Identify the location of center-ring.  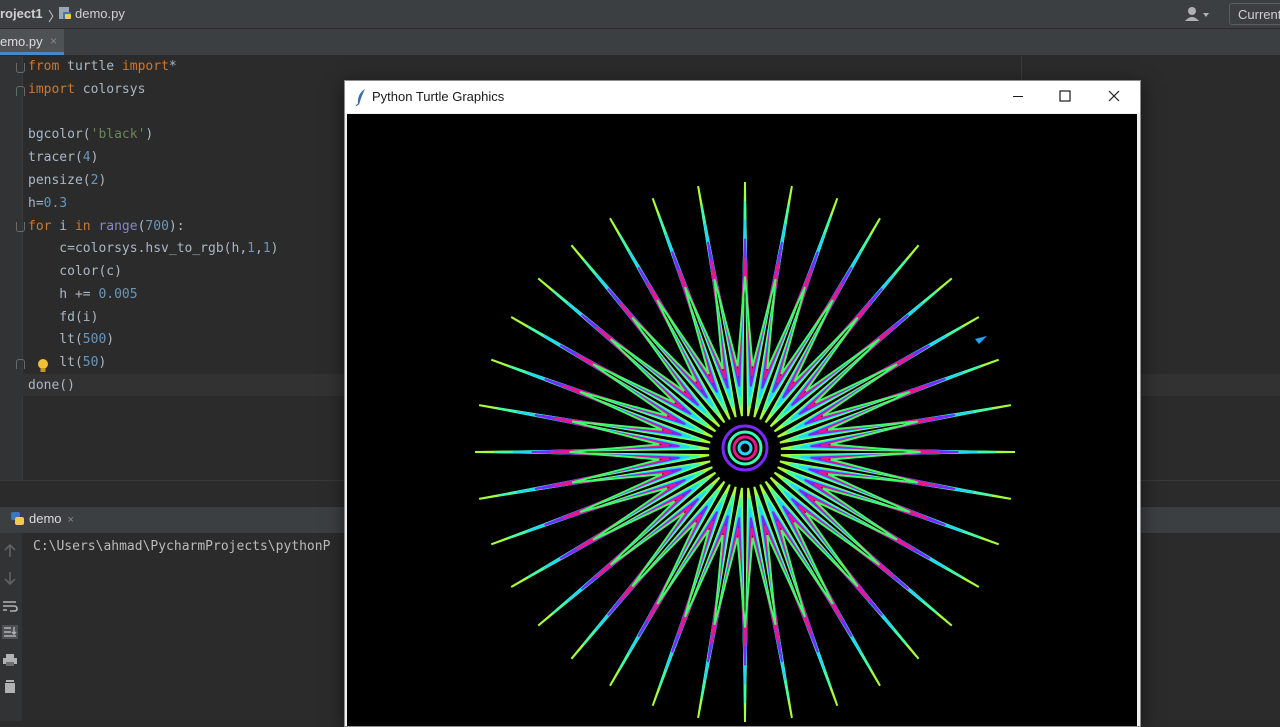
(745, 448).